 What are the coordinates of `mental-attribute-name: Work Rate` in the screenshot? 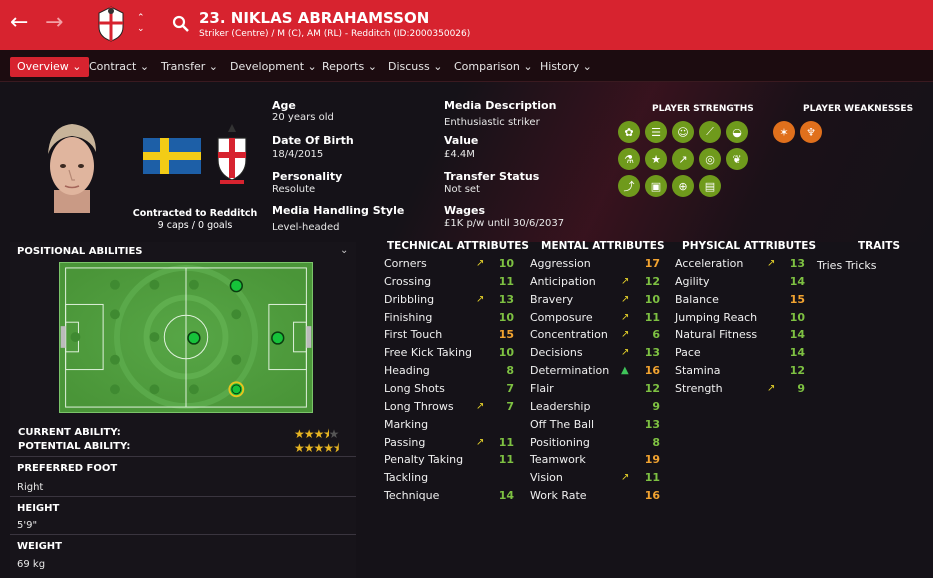 It's located at (558, 496).